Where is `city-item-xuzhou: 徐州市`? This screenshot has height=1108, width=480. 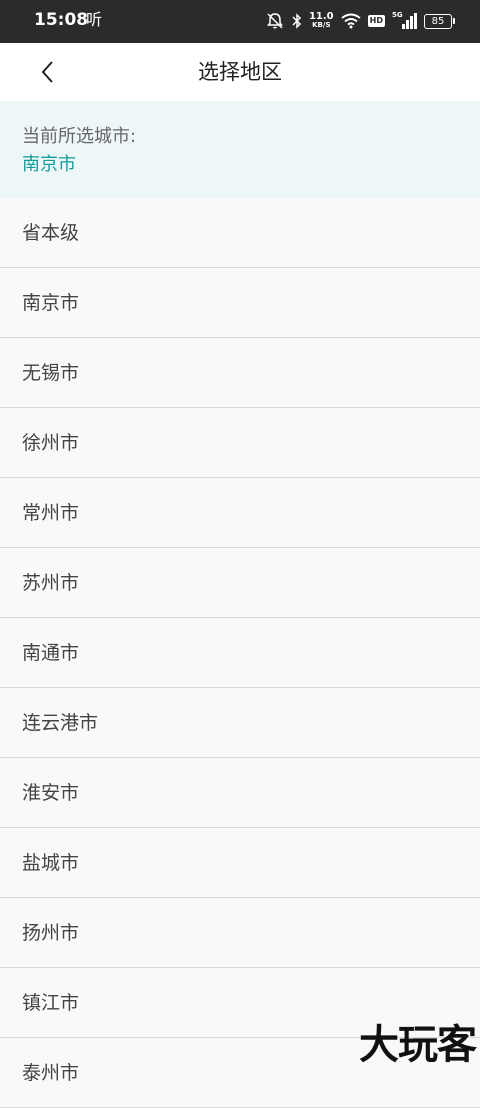 city-item-xuzhou: 徐州市 is located at coordinates (240, 443).